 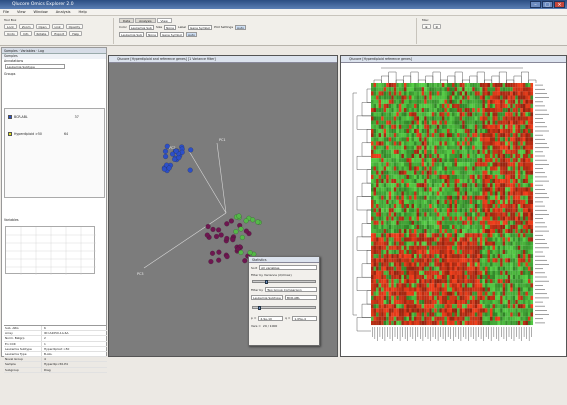 I want to click on maximize-icon: □, so click(x=547, y=4).